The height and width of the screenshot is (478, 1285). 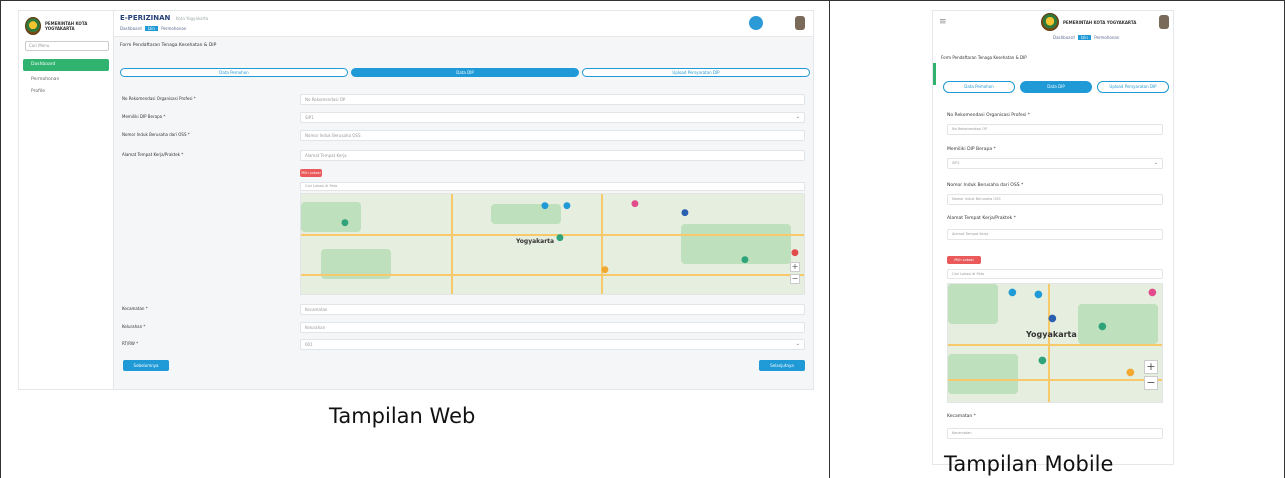 What do you see at coordinates (192, 18) in the screenshot?
I see `page-subtitle: Kota Yogyakarta` at bounding box center [192, 18].